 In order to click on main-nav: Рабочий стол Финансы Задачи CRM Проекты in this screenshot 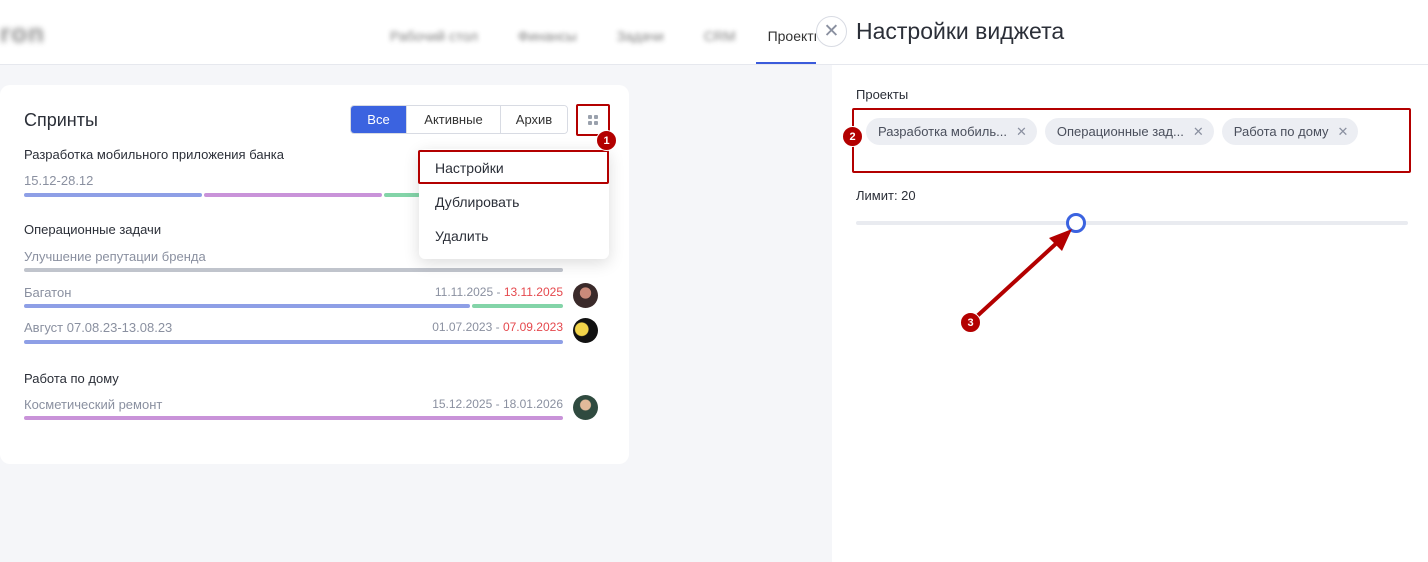, I will do `click(593, 32)`.